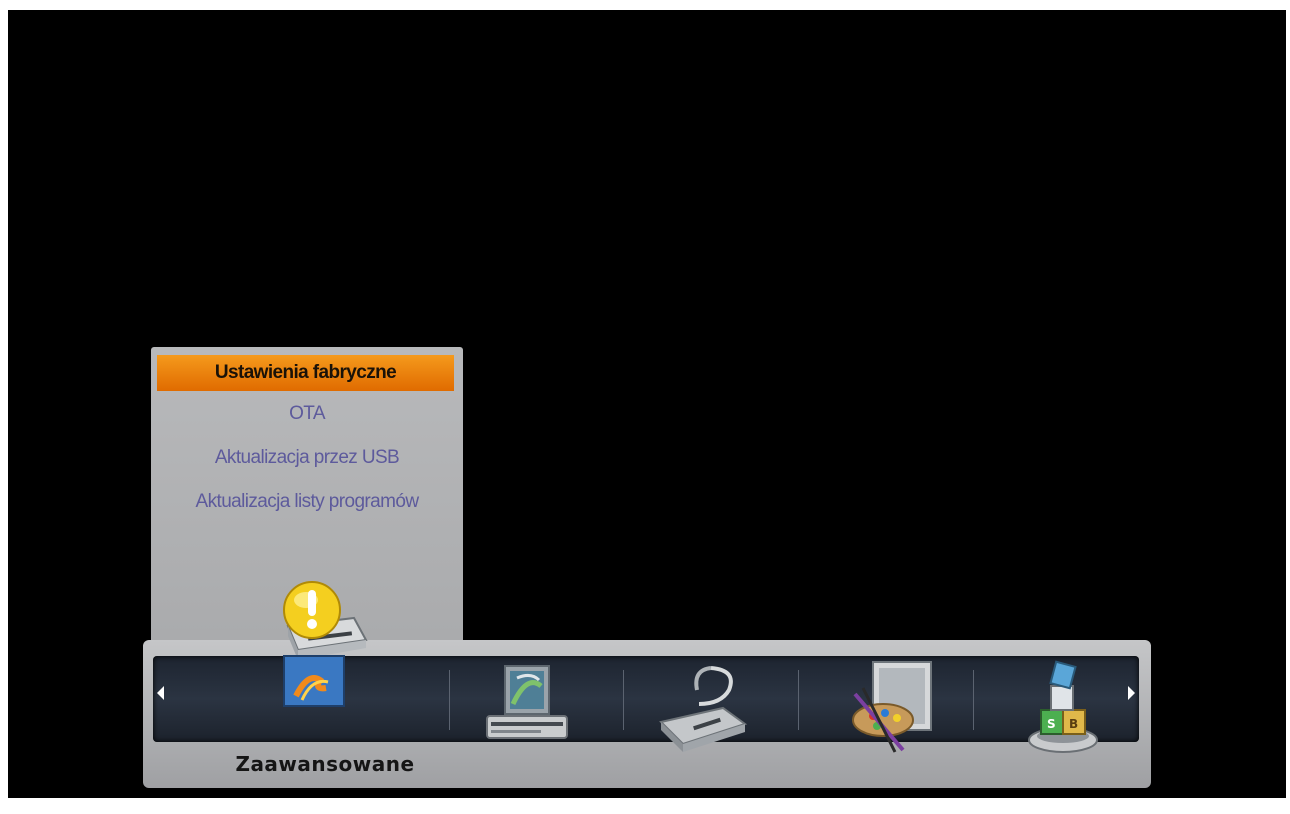 The height and width of the screenshot is (814, 1290). Describe the element at coordinates (703, 708) in the screenshot. I see `installation-icon` at that location.